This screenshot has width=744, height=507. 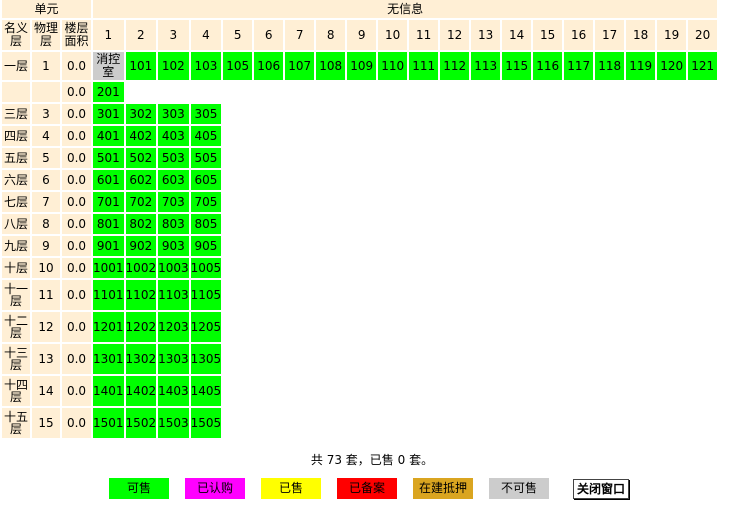 What do you see at coordinates (641, 35) in the screenshot?
I see `column-header: 18` at bounding box center [641, 35].